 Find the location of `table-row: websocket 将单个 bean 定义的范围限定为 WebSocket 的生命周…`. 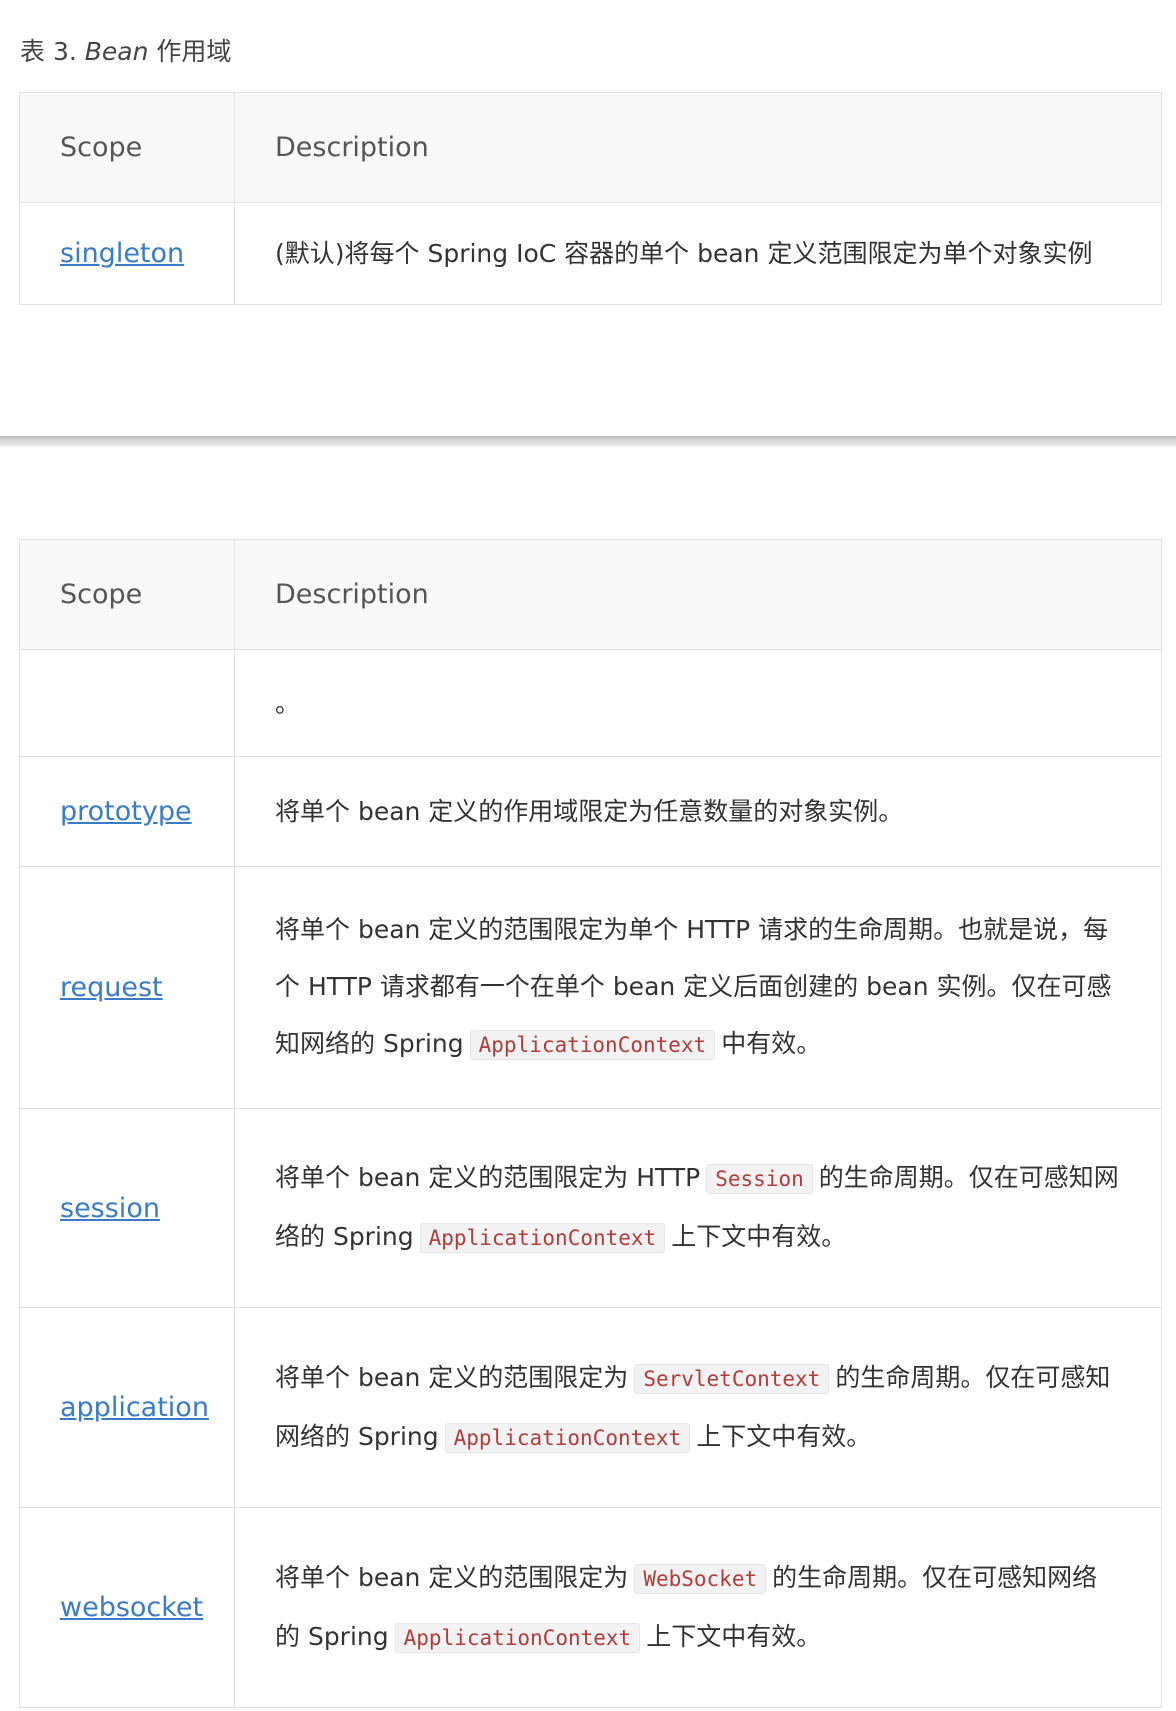

table-row: websocket 将单个 bean 定义的范围限定为 WebSocket 的生命周… is located at coordinates (590, 1607).